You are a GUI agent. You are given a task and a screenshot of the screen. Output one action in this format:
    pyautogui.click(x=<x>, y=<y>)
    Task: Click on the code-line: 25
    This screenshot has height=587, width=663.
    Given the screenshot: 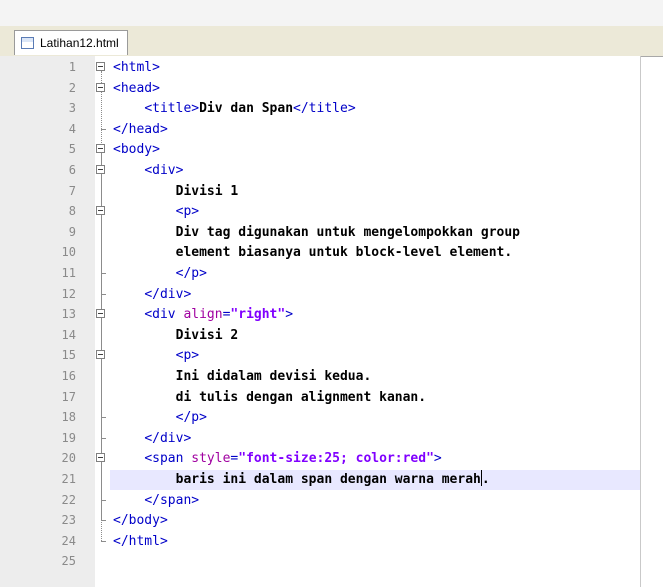 What is the action you would take?
    pyautogui.click(x=320, y=561)
    